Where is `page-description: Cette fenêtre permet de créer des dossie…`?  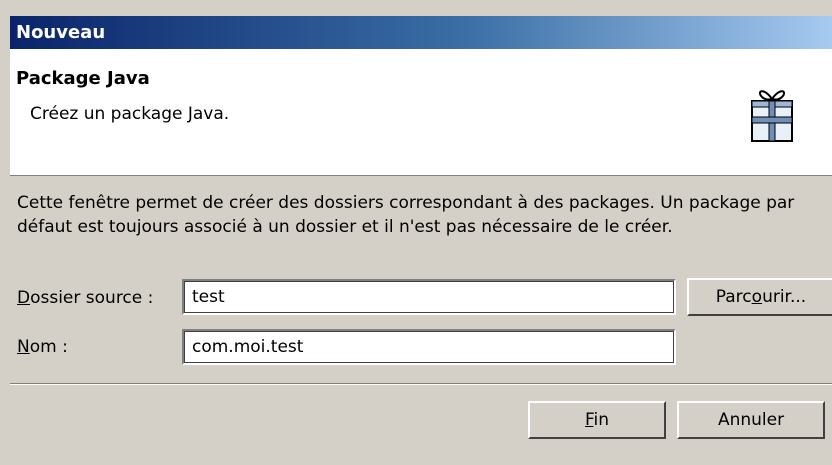
page-description: Cette fenêtre permet de créer des dossie… is located at coordinates (406, 215).